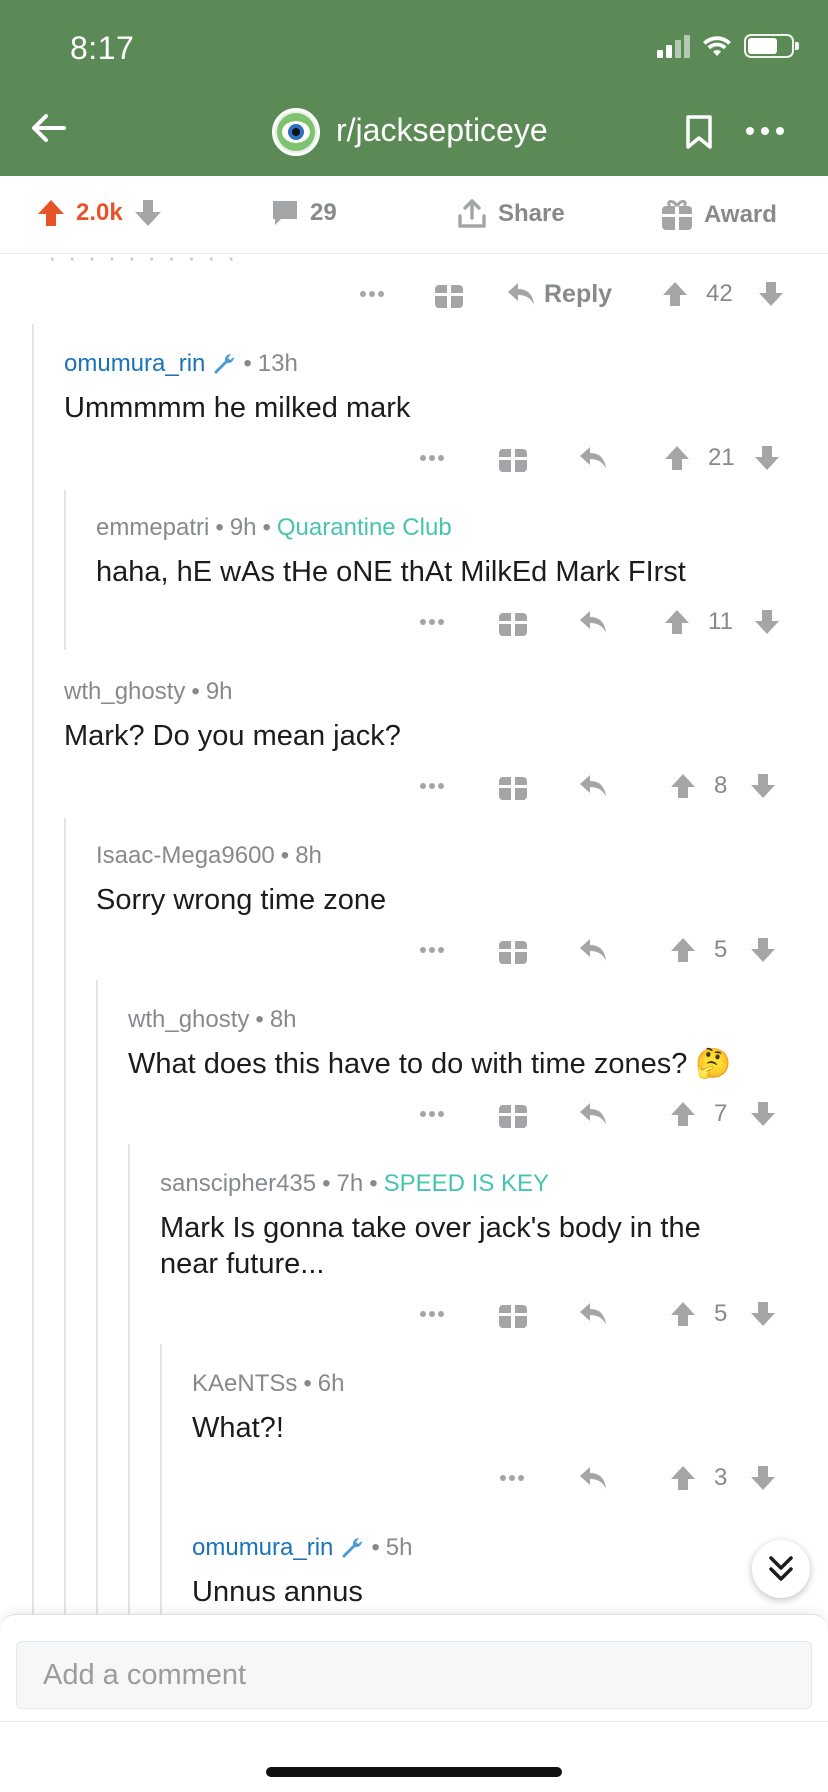 This screenshot has width=828, height=1792. Describe the element at coordinates (238, 1428) in the screenshot. I see `comment-body: What?!` at that location.